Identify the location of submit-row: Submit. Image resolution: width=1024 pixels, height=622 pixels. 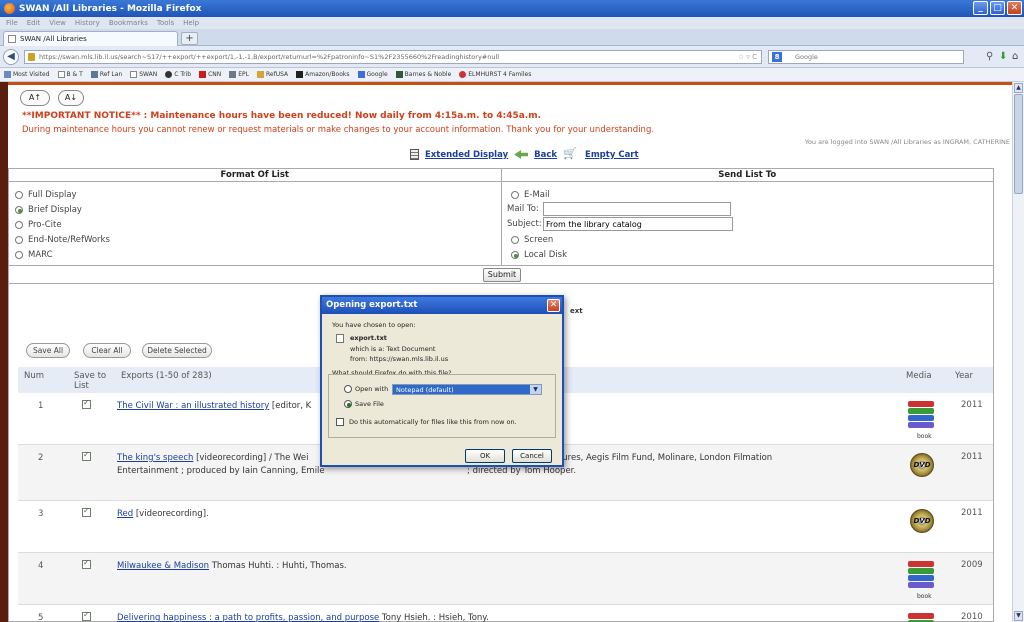
(501, 275).